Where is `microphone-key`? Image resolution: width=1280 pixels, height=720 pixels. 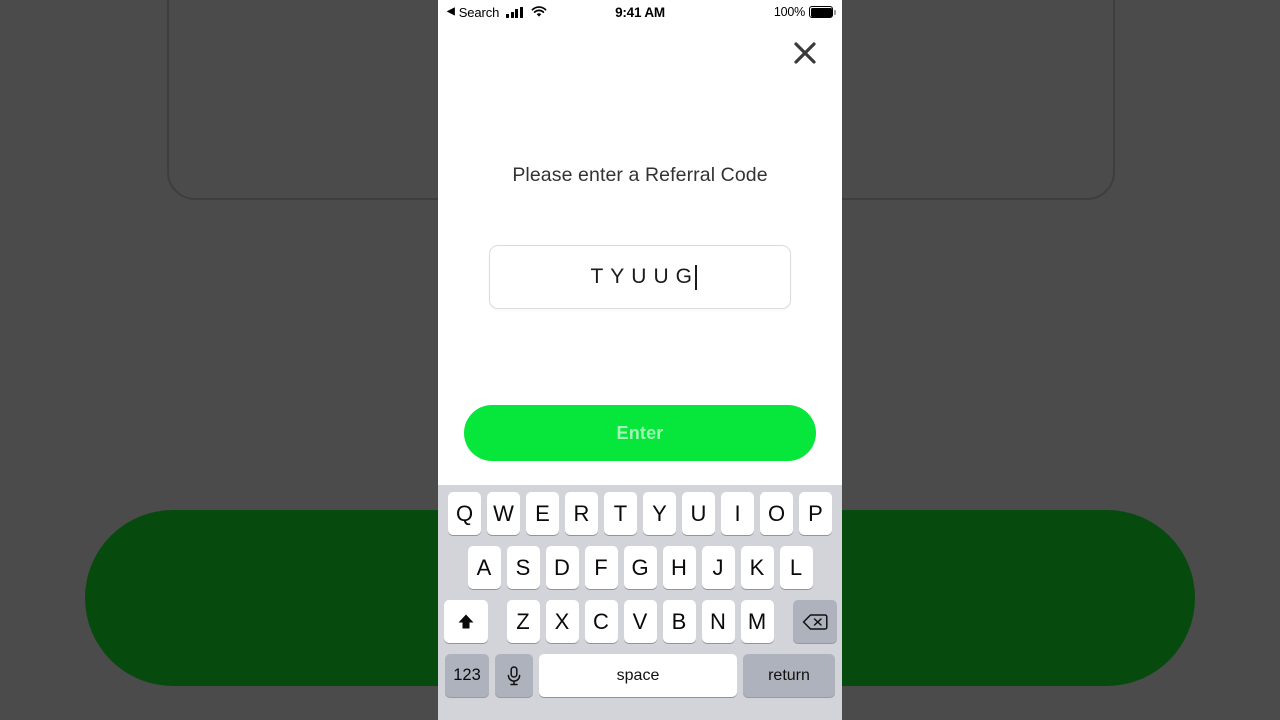
microphone-key is located at coordinates (514, 675).